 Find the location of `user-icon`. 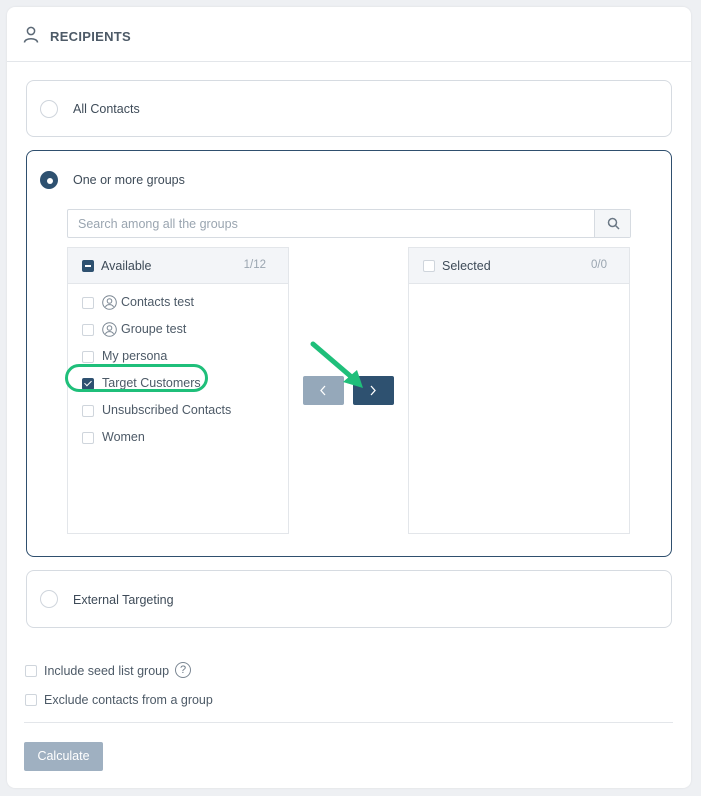

user-icon is located at coordinates (31, 34).